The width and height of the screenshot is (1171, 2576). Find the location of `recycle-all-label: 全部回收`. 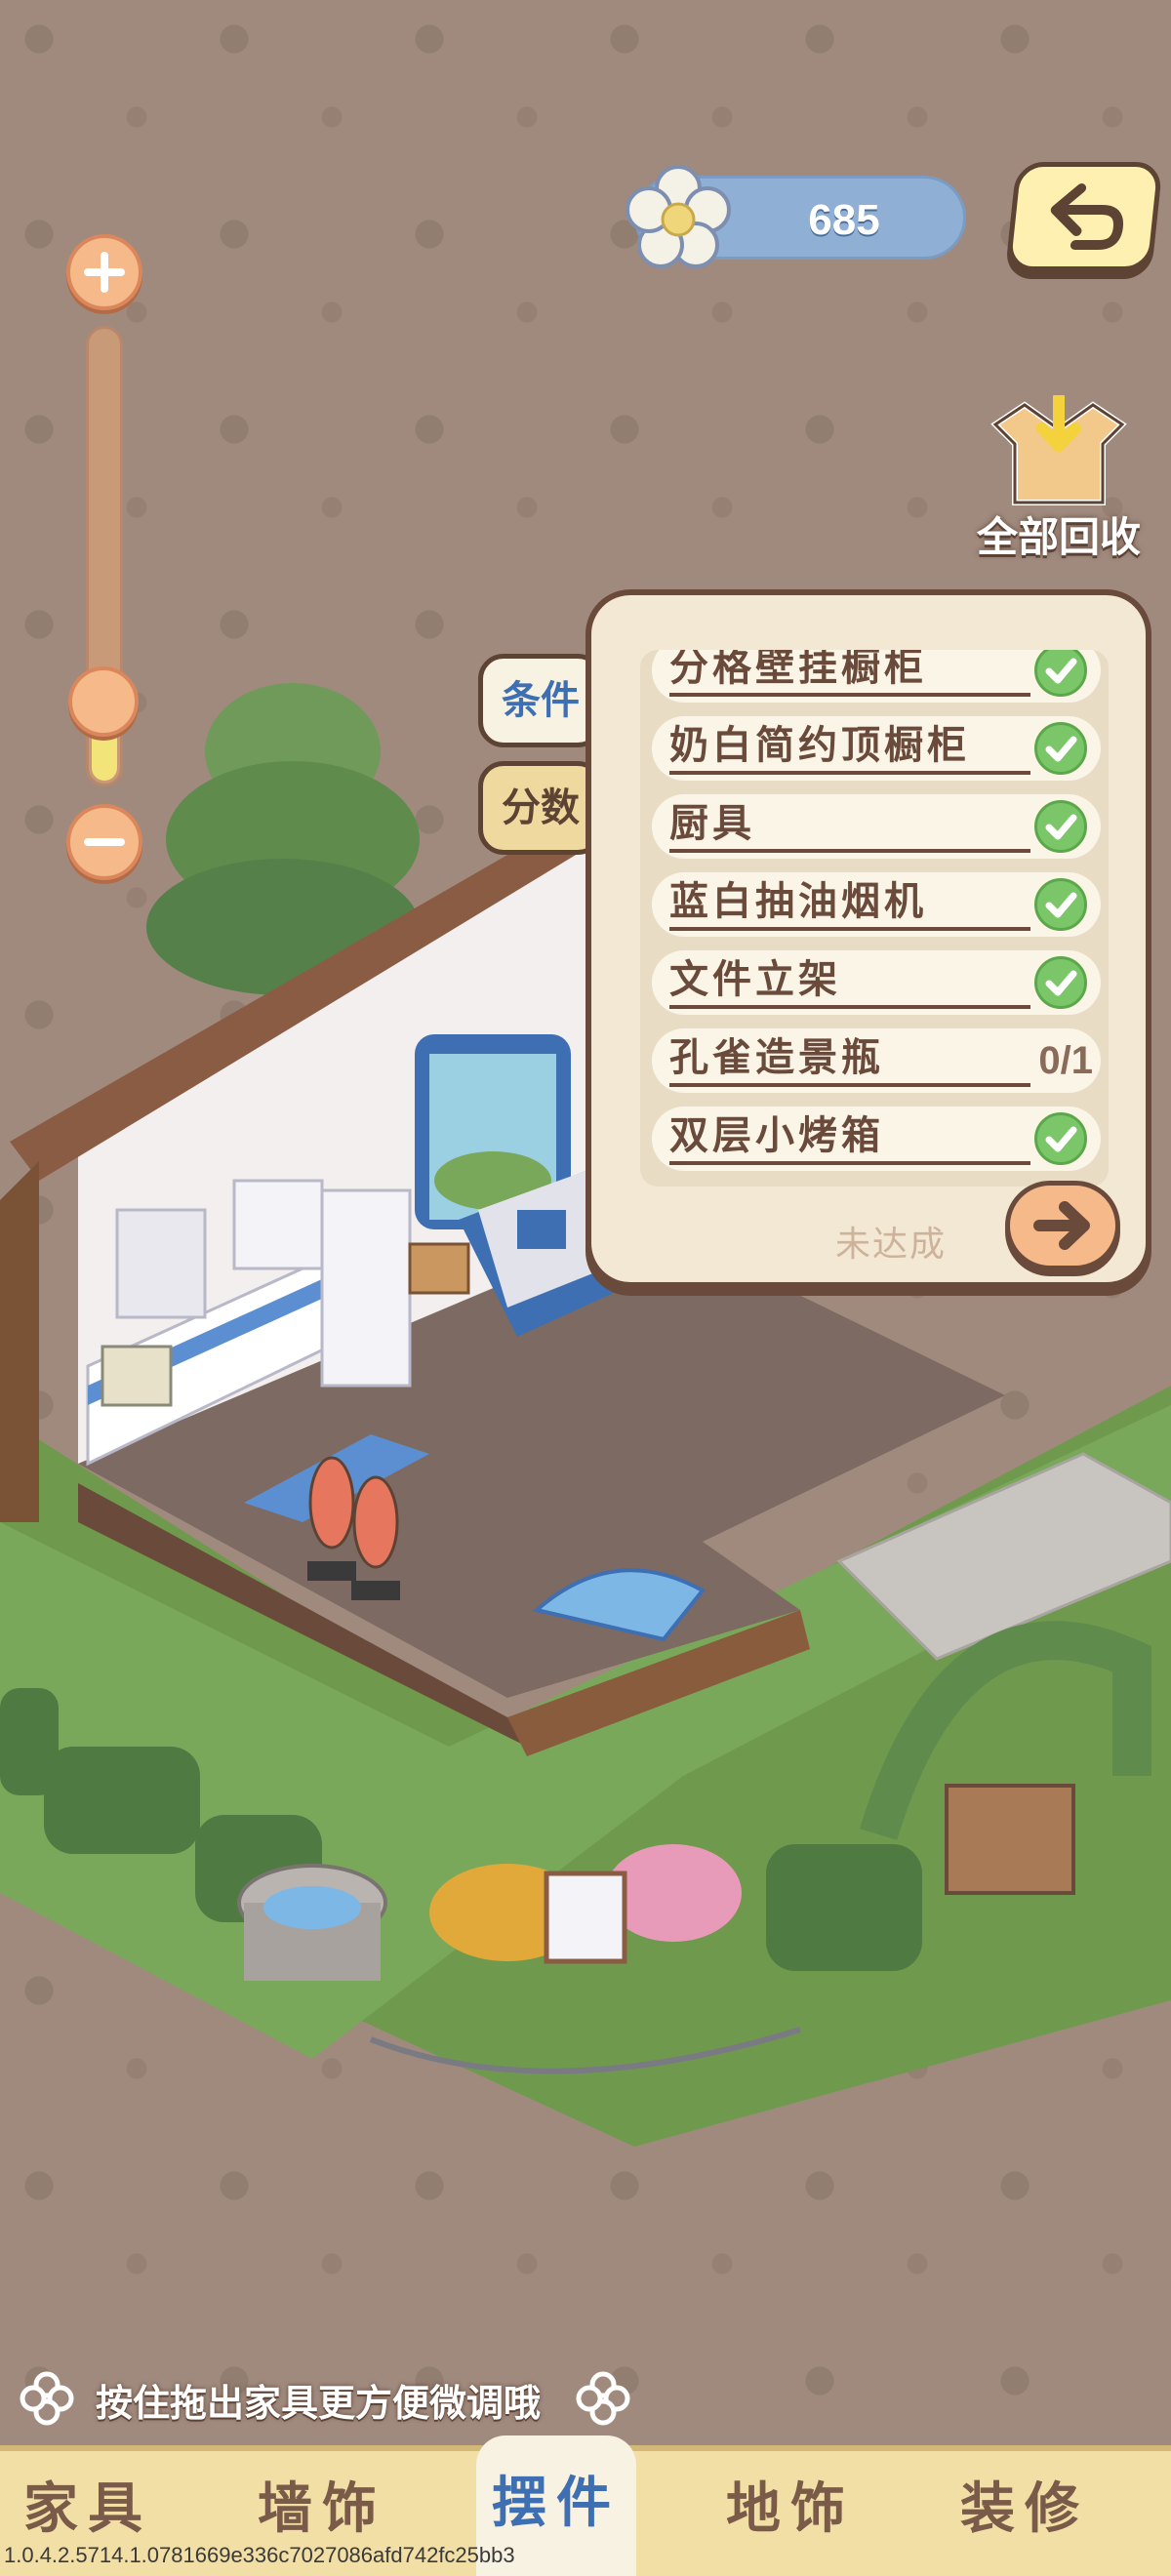

recycle-all-label: 全部回收 is located at coordinates (1058, 537).